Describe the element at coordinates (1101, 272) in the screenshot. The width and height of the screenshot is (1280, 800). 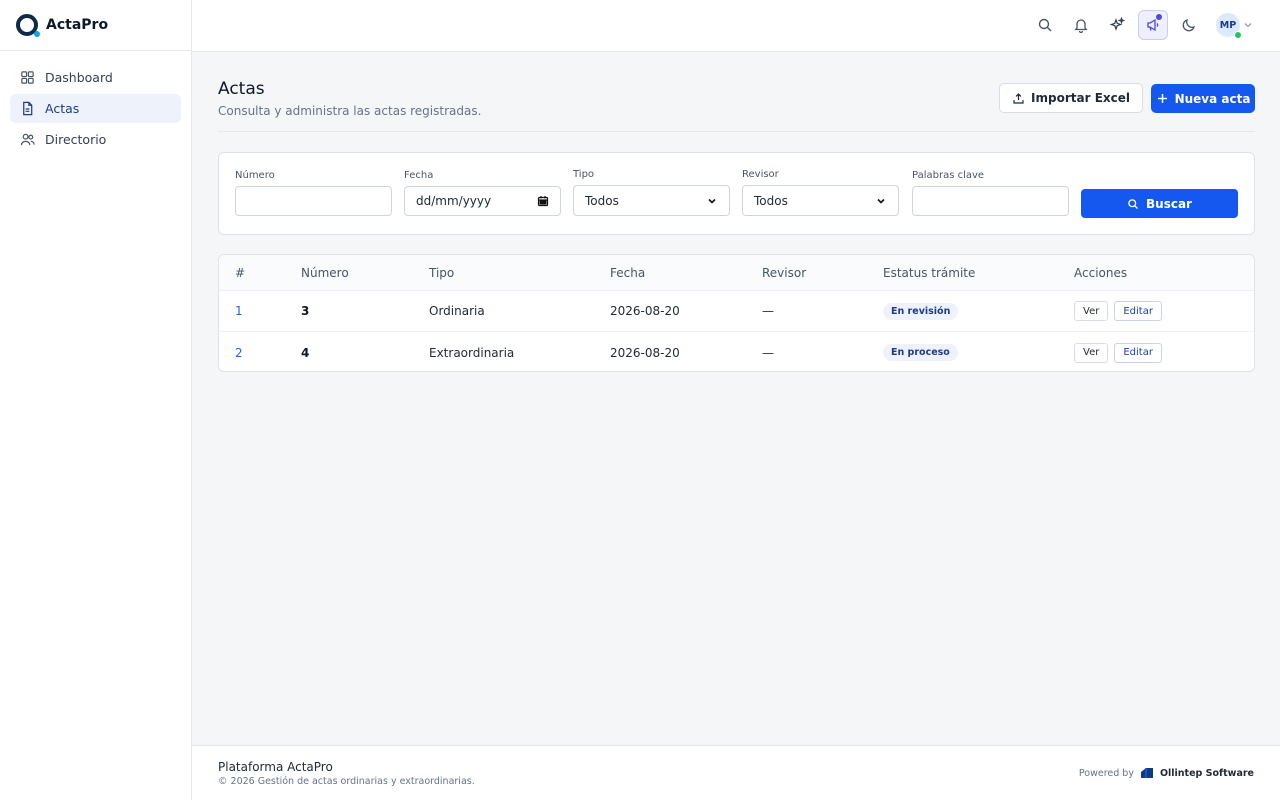
I see `column-header: Acciones` at that location.